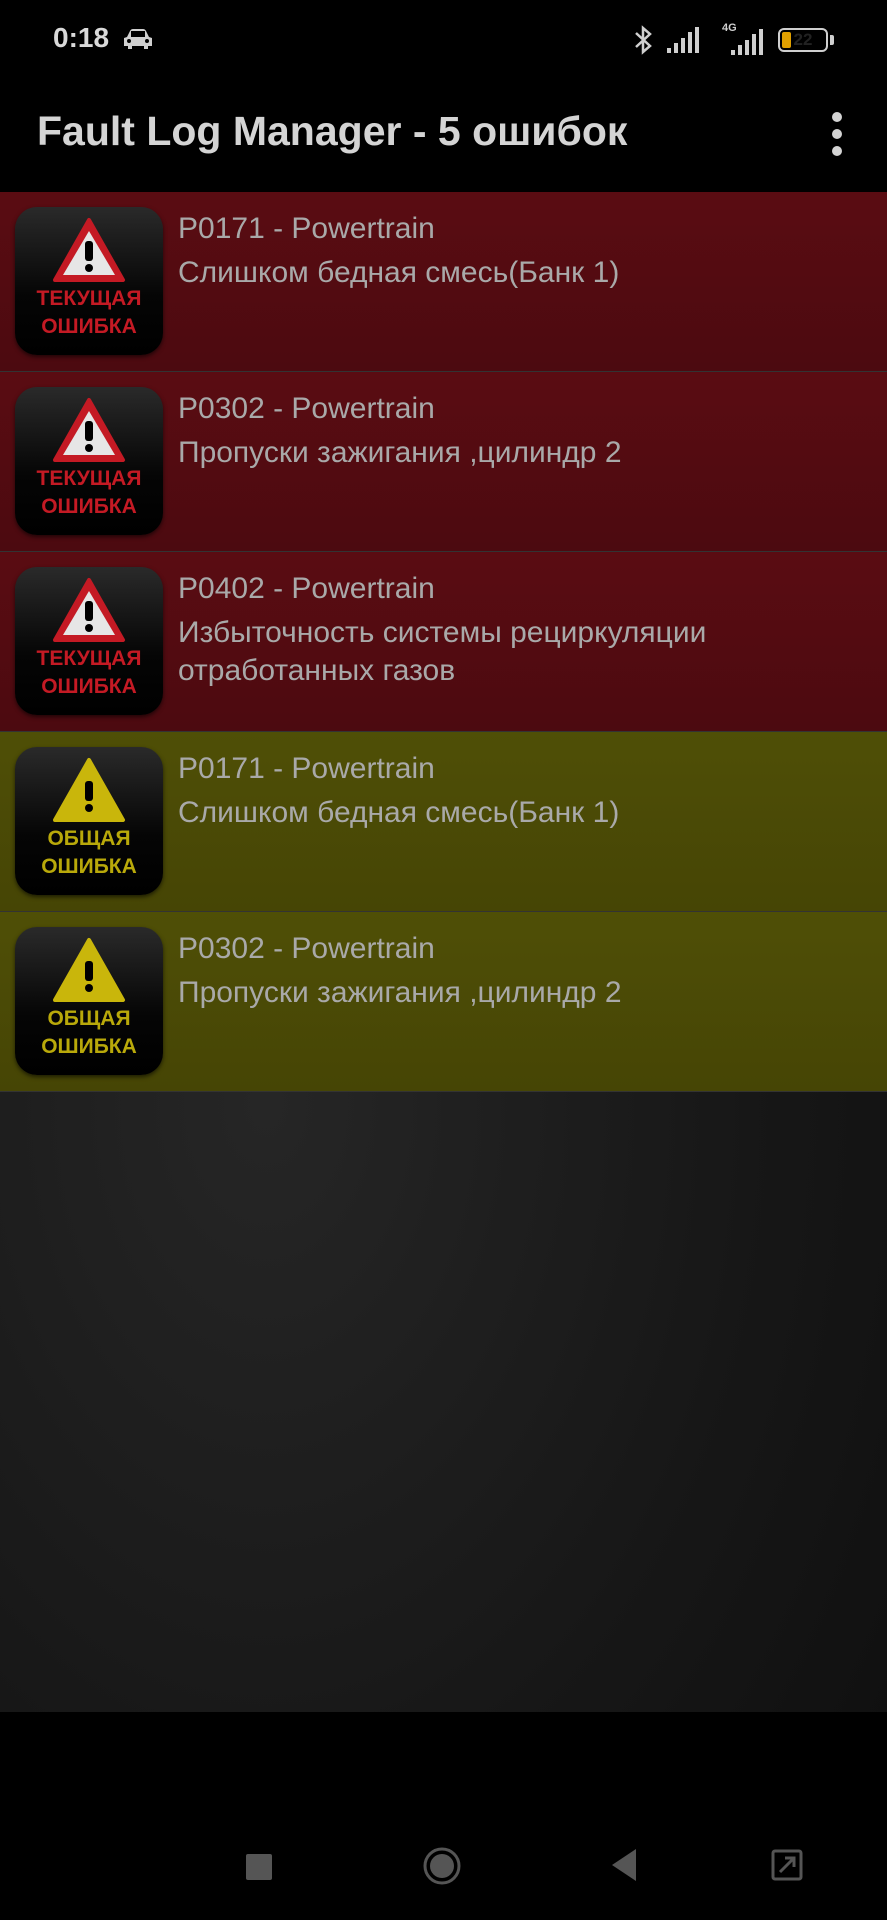  What do you see at coordinates (643, 40) in the screenshot?
I see `bluetooth-icon` at bounding box center [643, 40].